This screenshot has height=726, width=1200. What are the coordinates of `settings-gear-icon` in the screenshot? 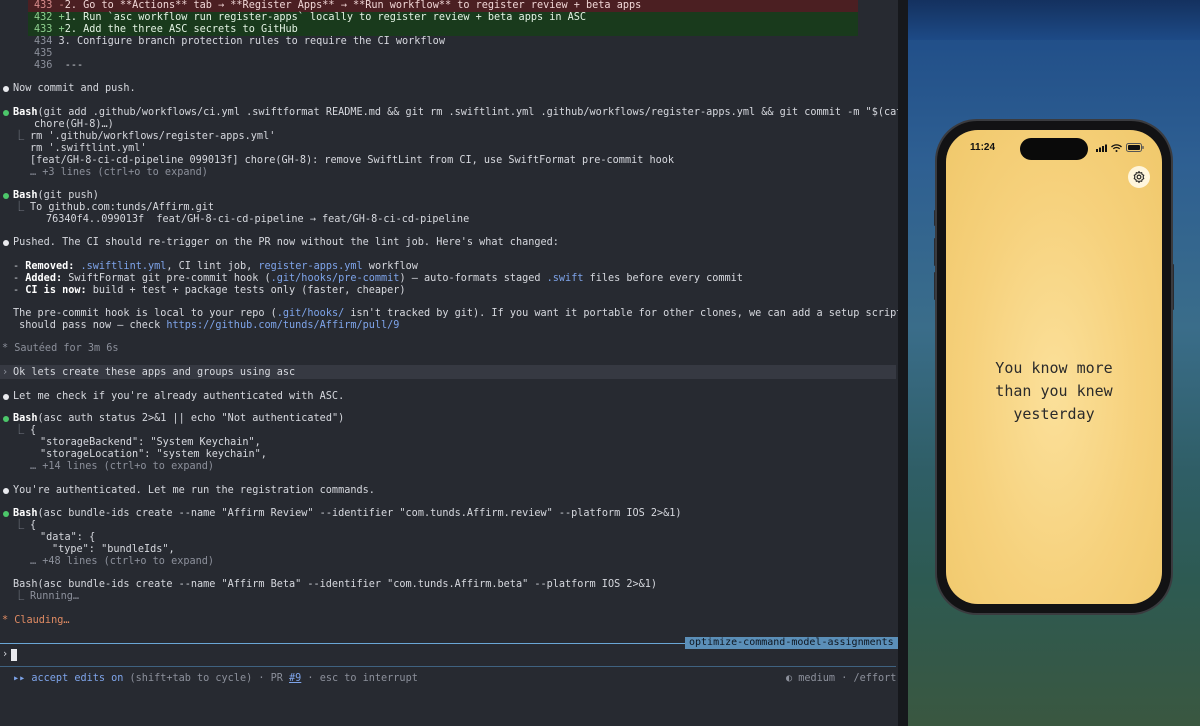 It's located at (1139, 177).